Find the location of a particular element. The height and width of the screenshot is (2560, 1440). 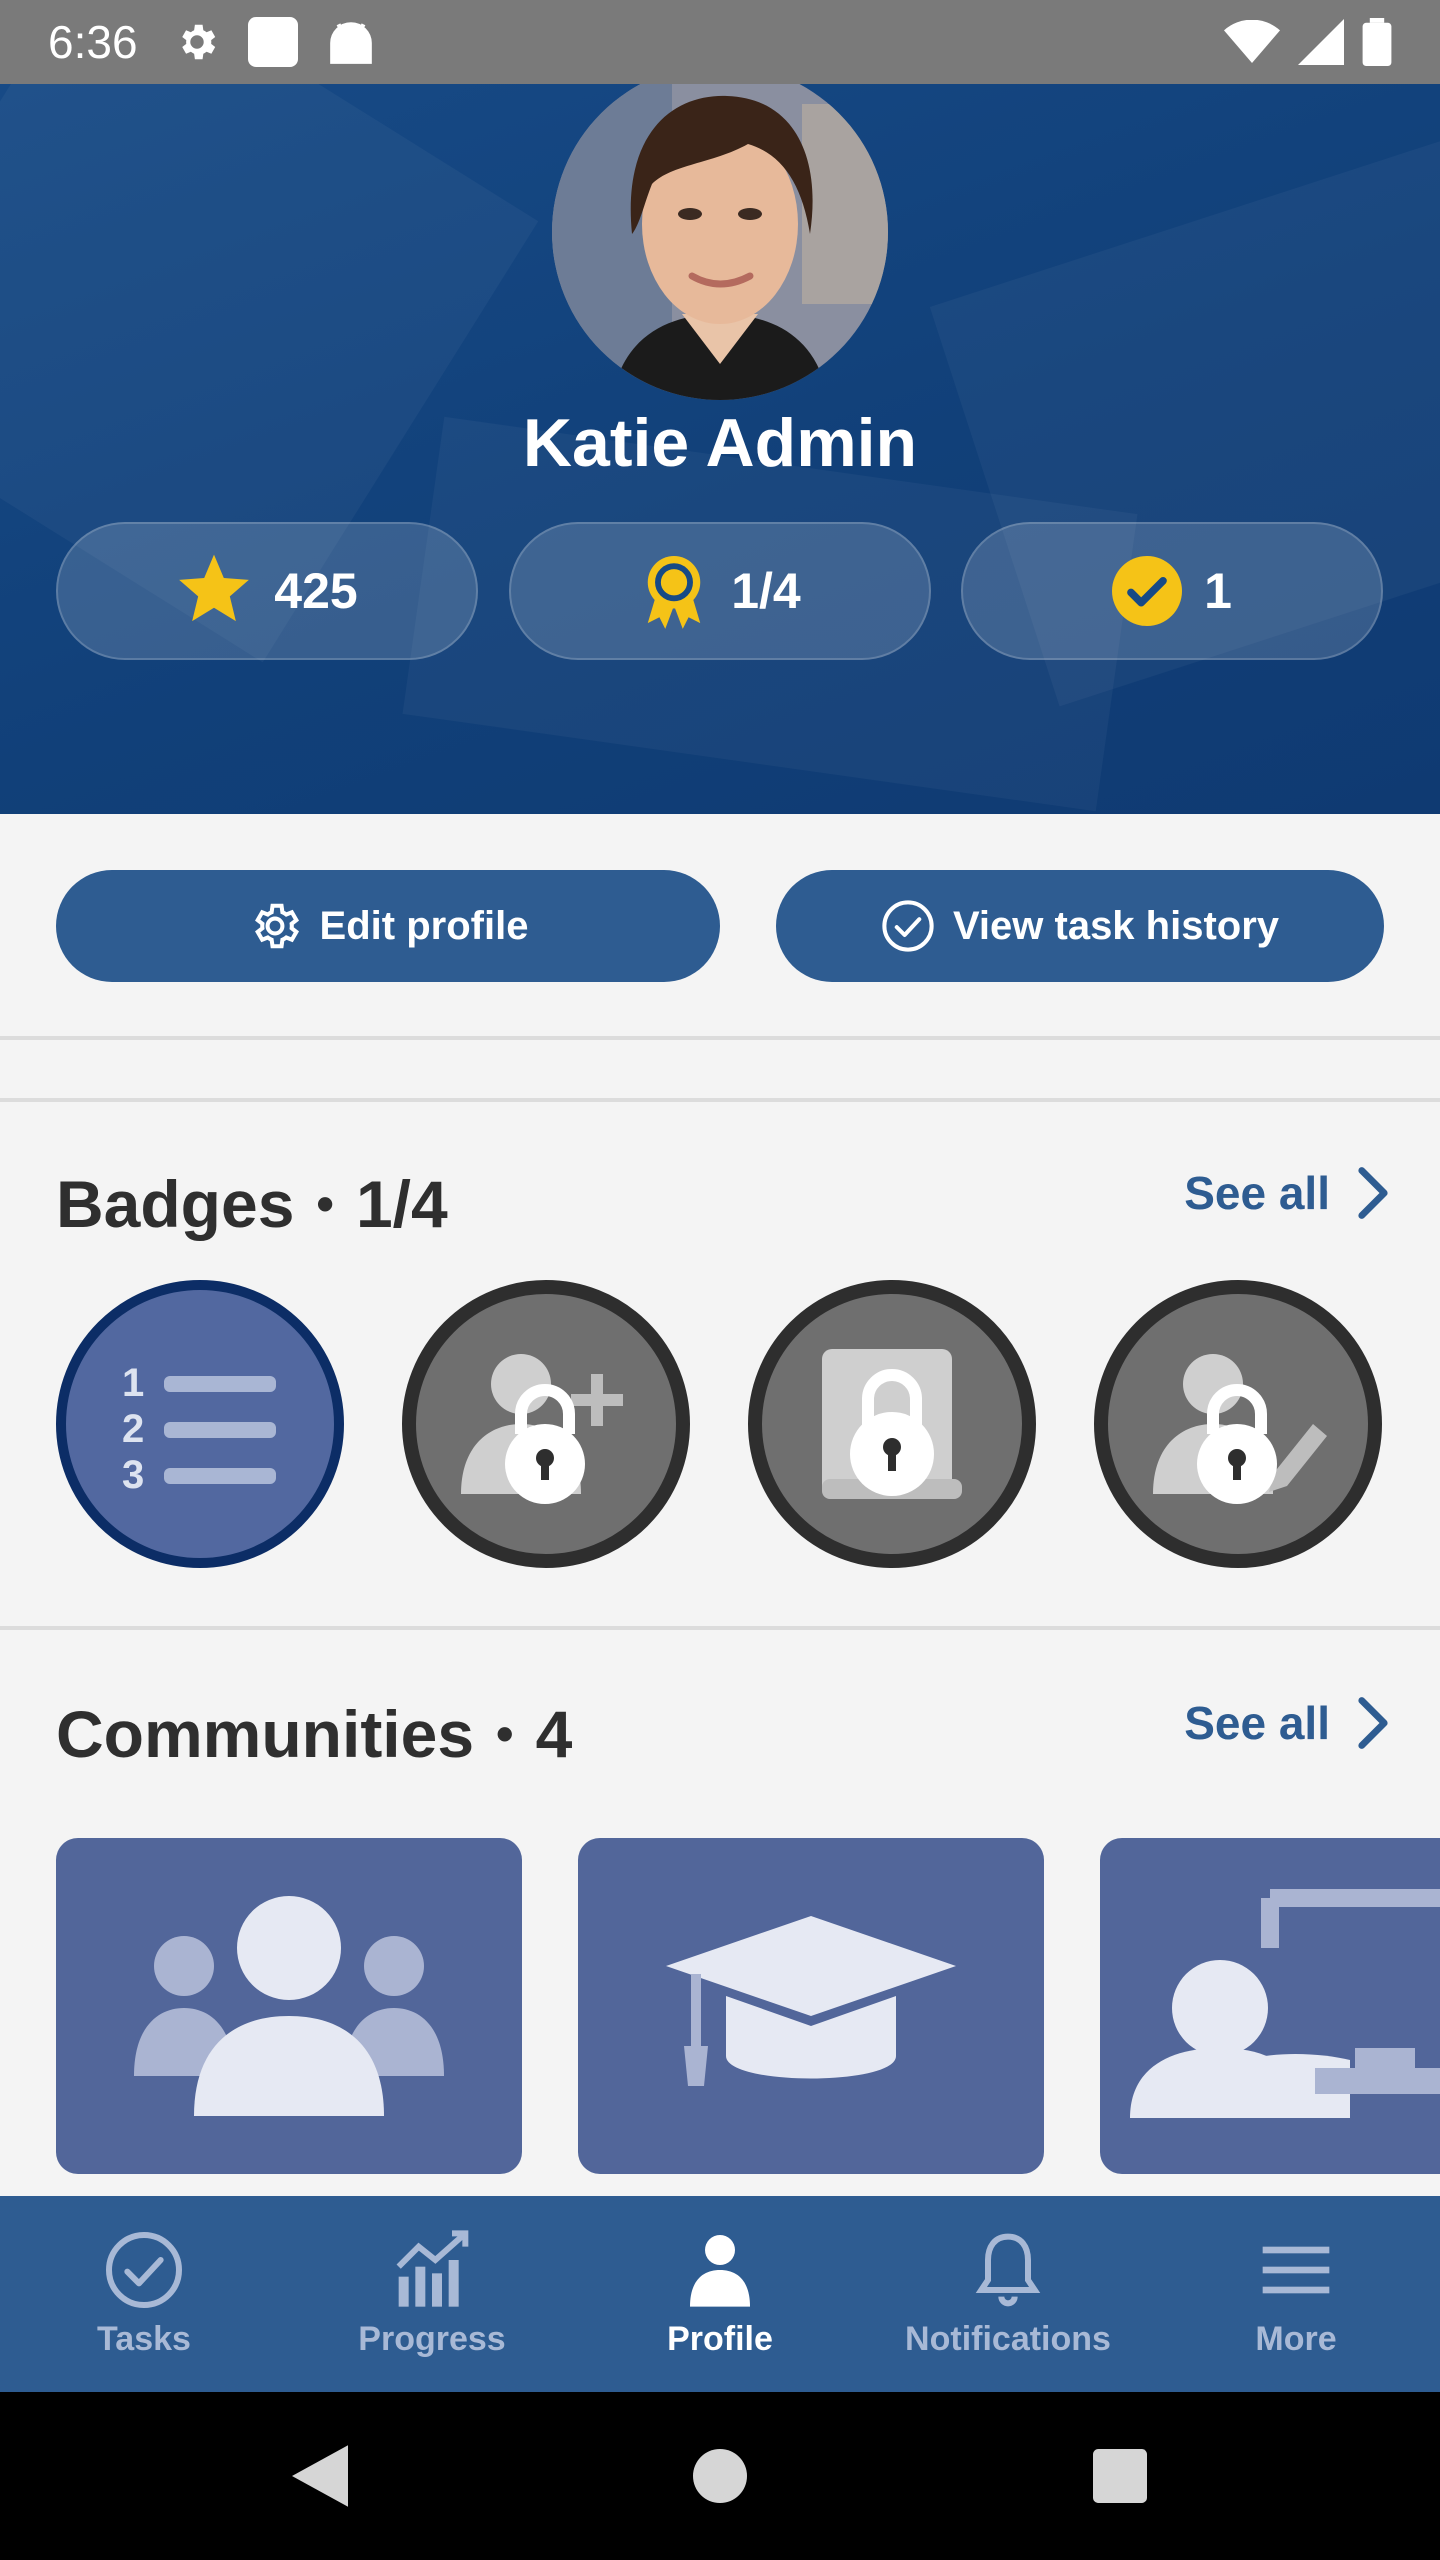

home-circle-icon is located at coordinates (720, 2476).